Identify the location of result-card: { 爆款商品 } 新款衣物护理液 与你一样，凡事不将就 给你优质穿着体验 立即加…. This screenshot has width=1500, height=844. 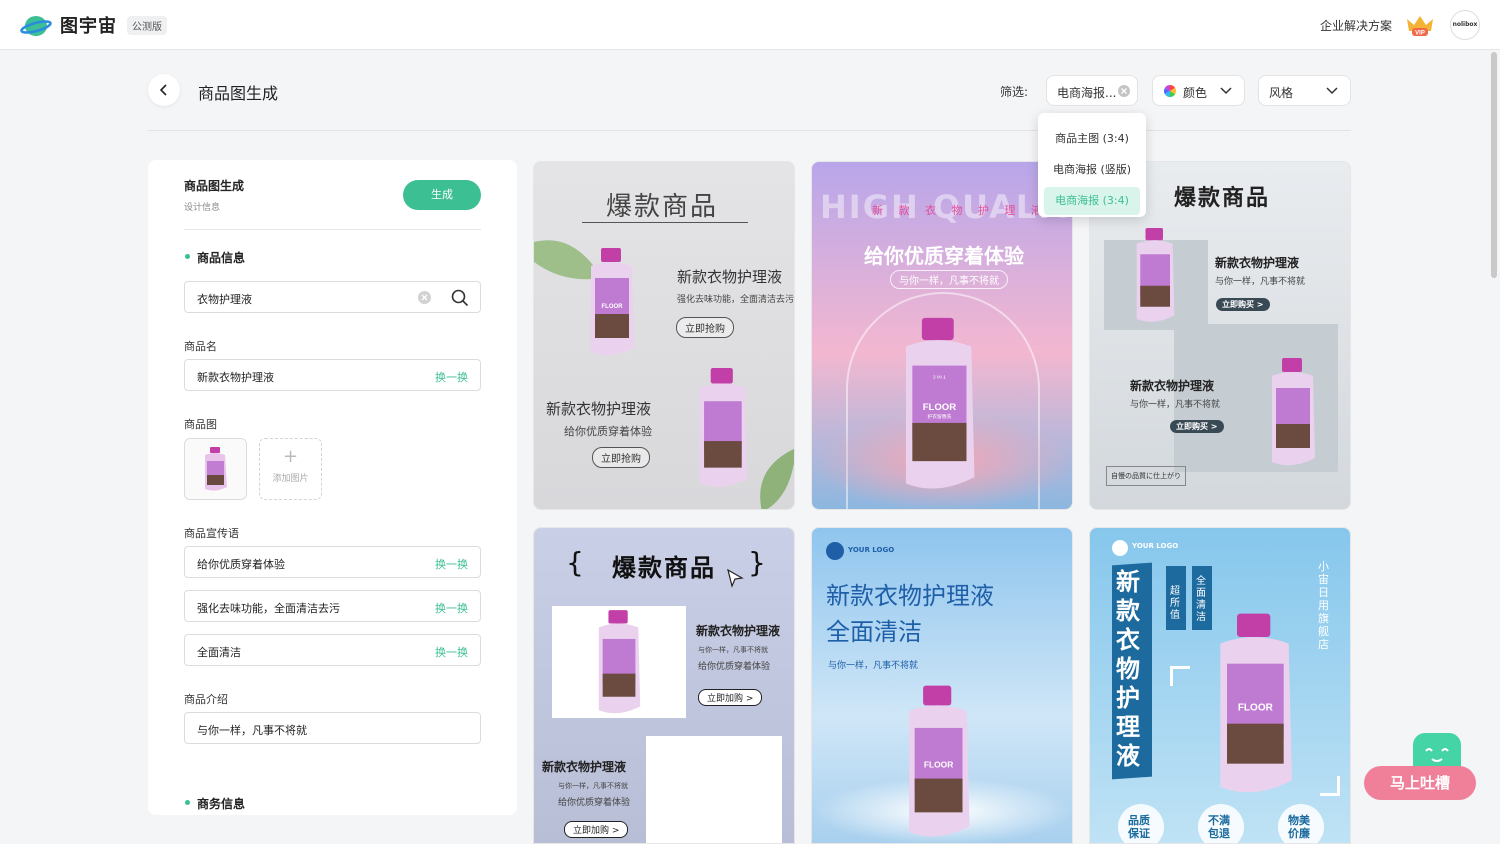
(664, 685).